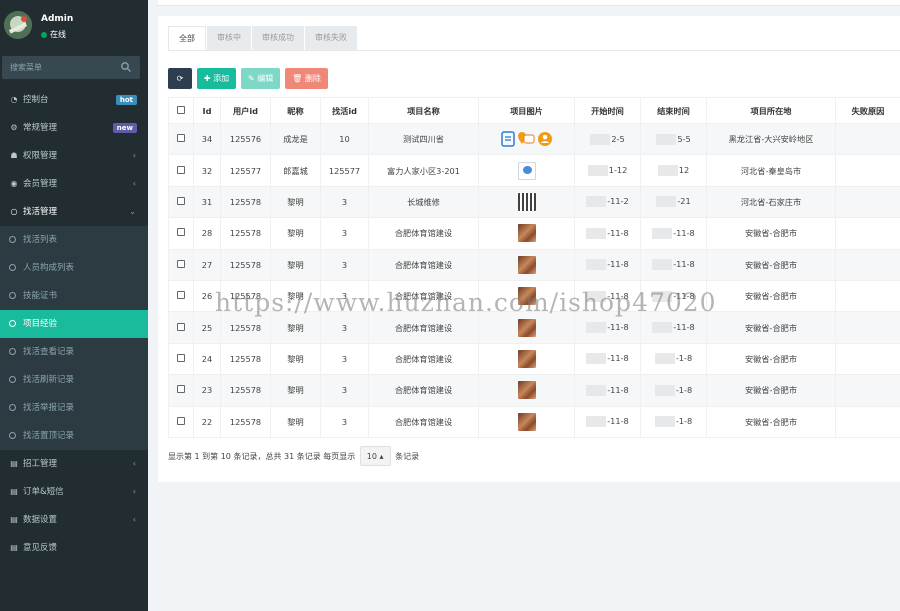  What do you see at coordinates (187, 38) in the screenshot?
I see `tab-all: 全部` at bounding box center [187, 38].